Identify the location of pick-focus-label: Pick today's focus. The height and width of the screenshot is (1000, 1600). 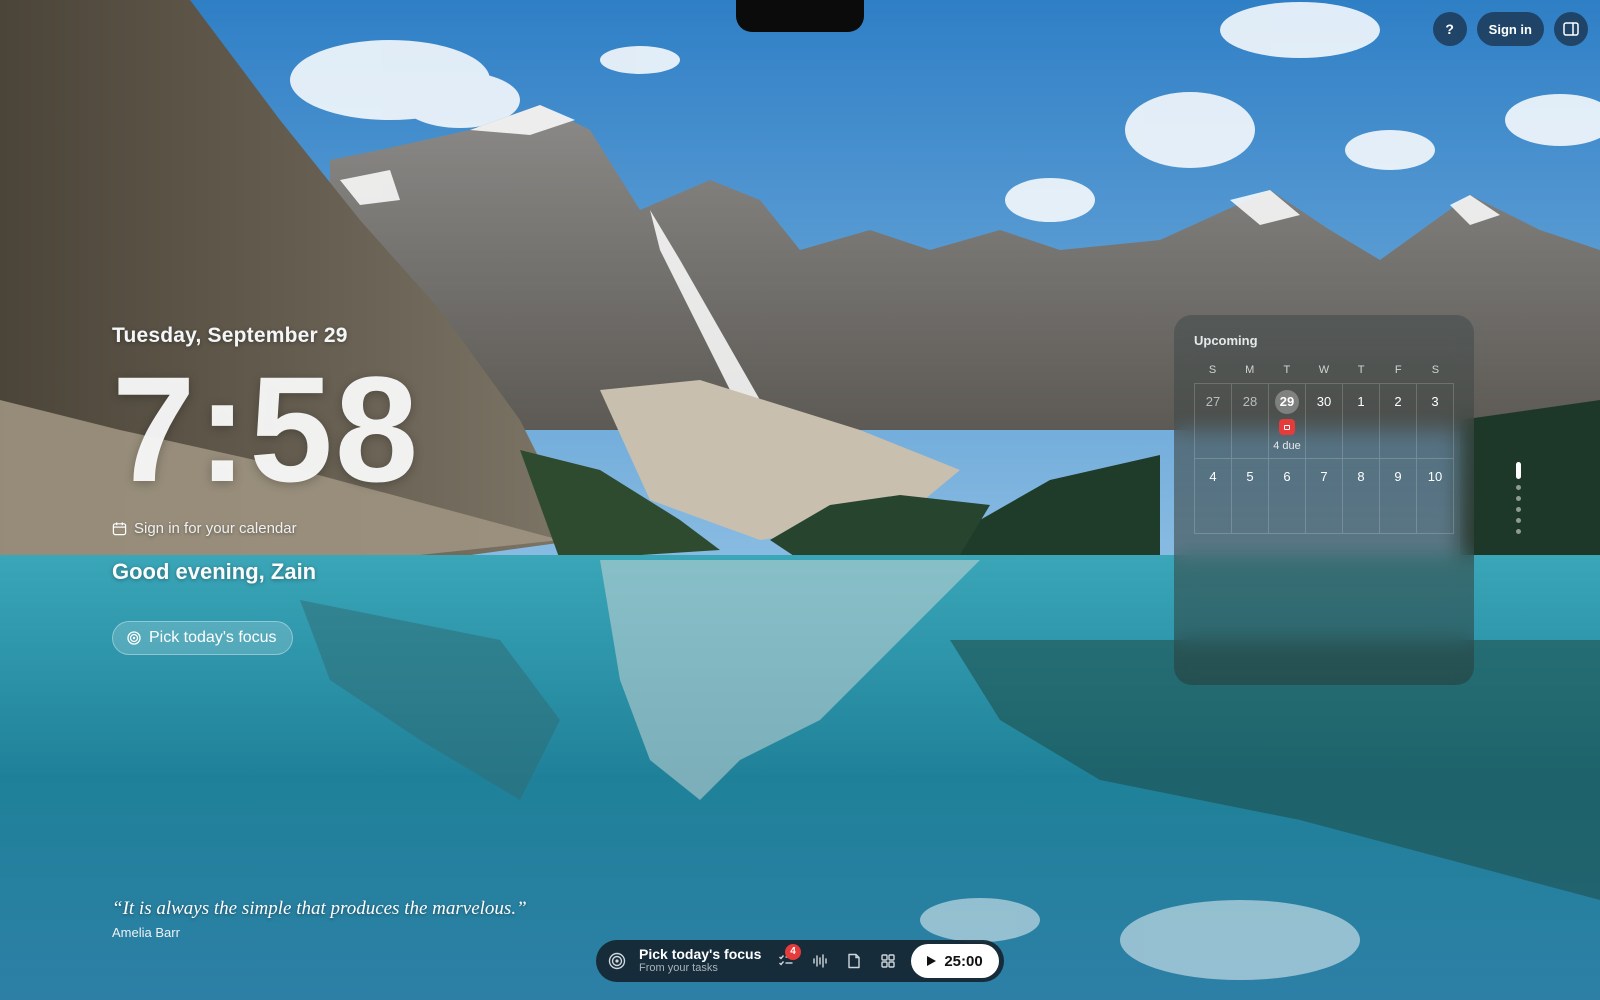
(213, 637).